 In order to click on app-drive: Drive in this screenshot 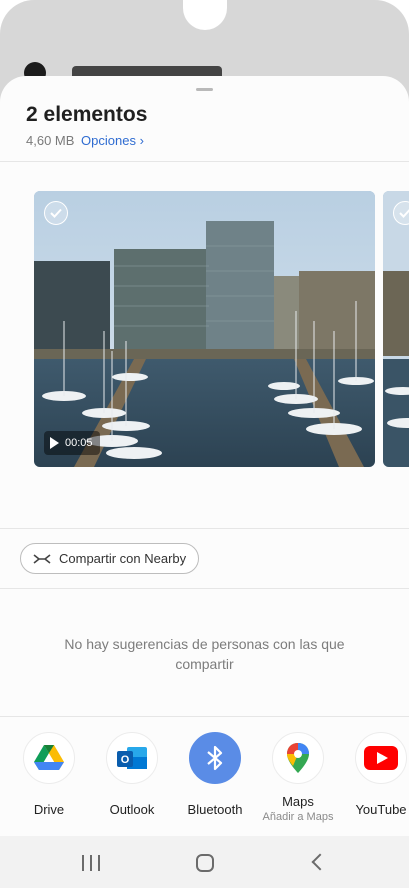, I will do `click(49, 774)`.